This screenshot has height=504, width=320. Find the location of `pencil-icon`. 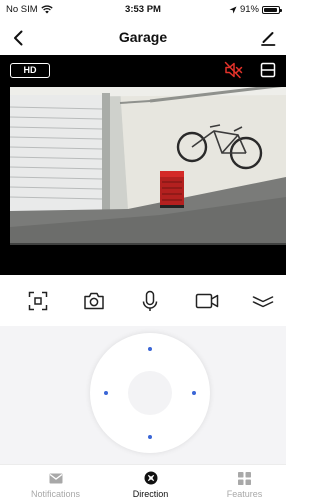

pencil-icon is located at coordinates (268, 39).